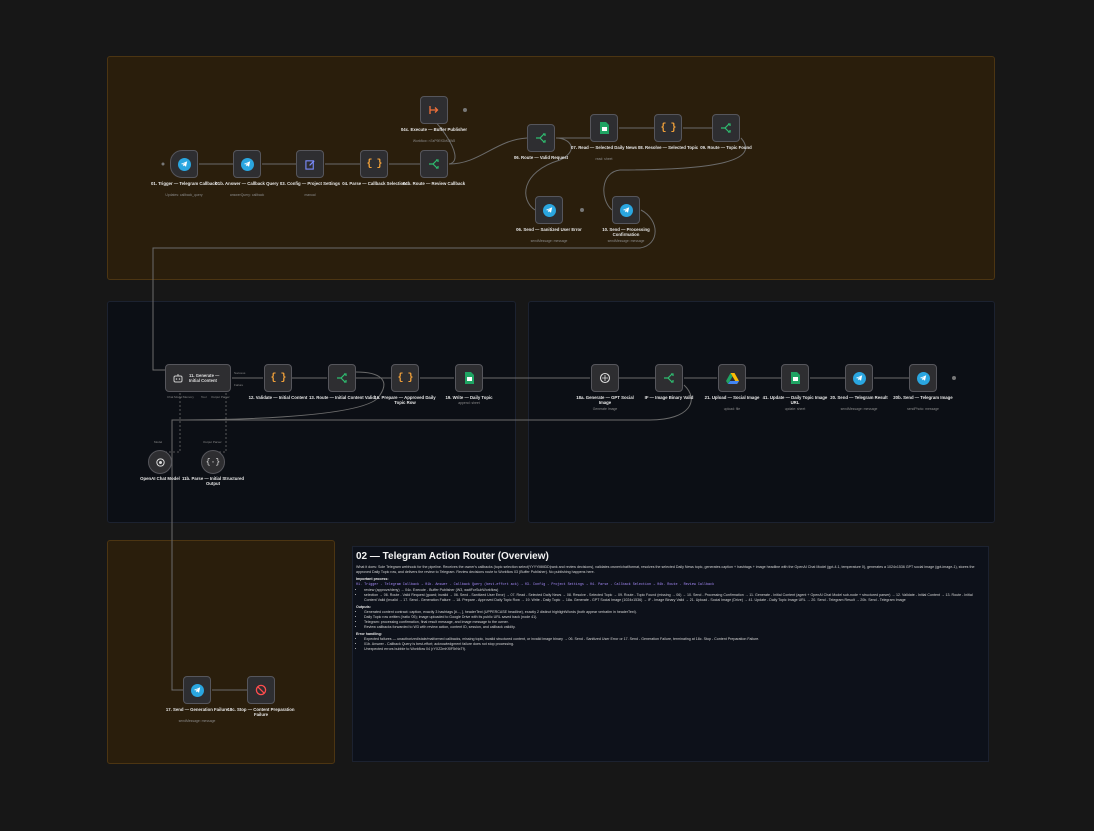 Image resolution: width=1094 pixels, height=831 pixels. Describe the element at coordinates (175, 397) in the screenshot. I see `port-chat-model: Chat Model` at that location.